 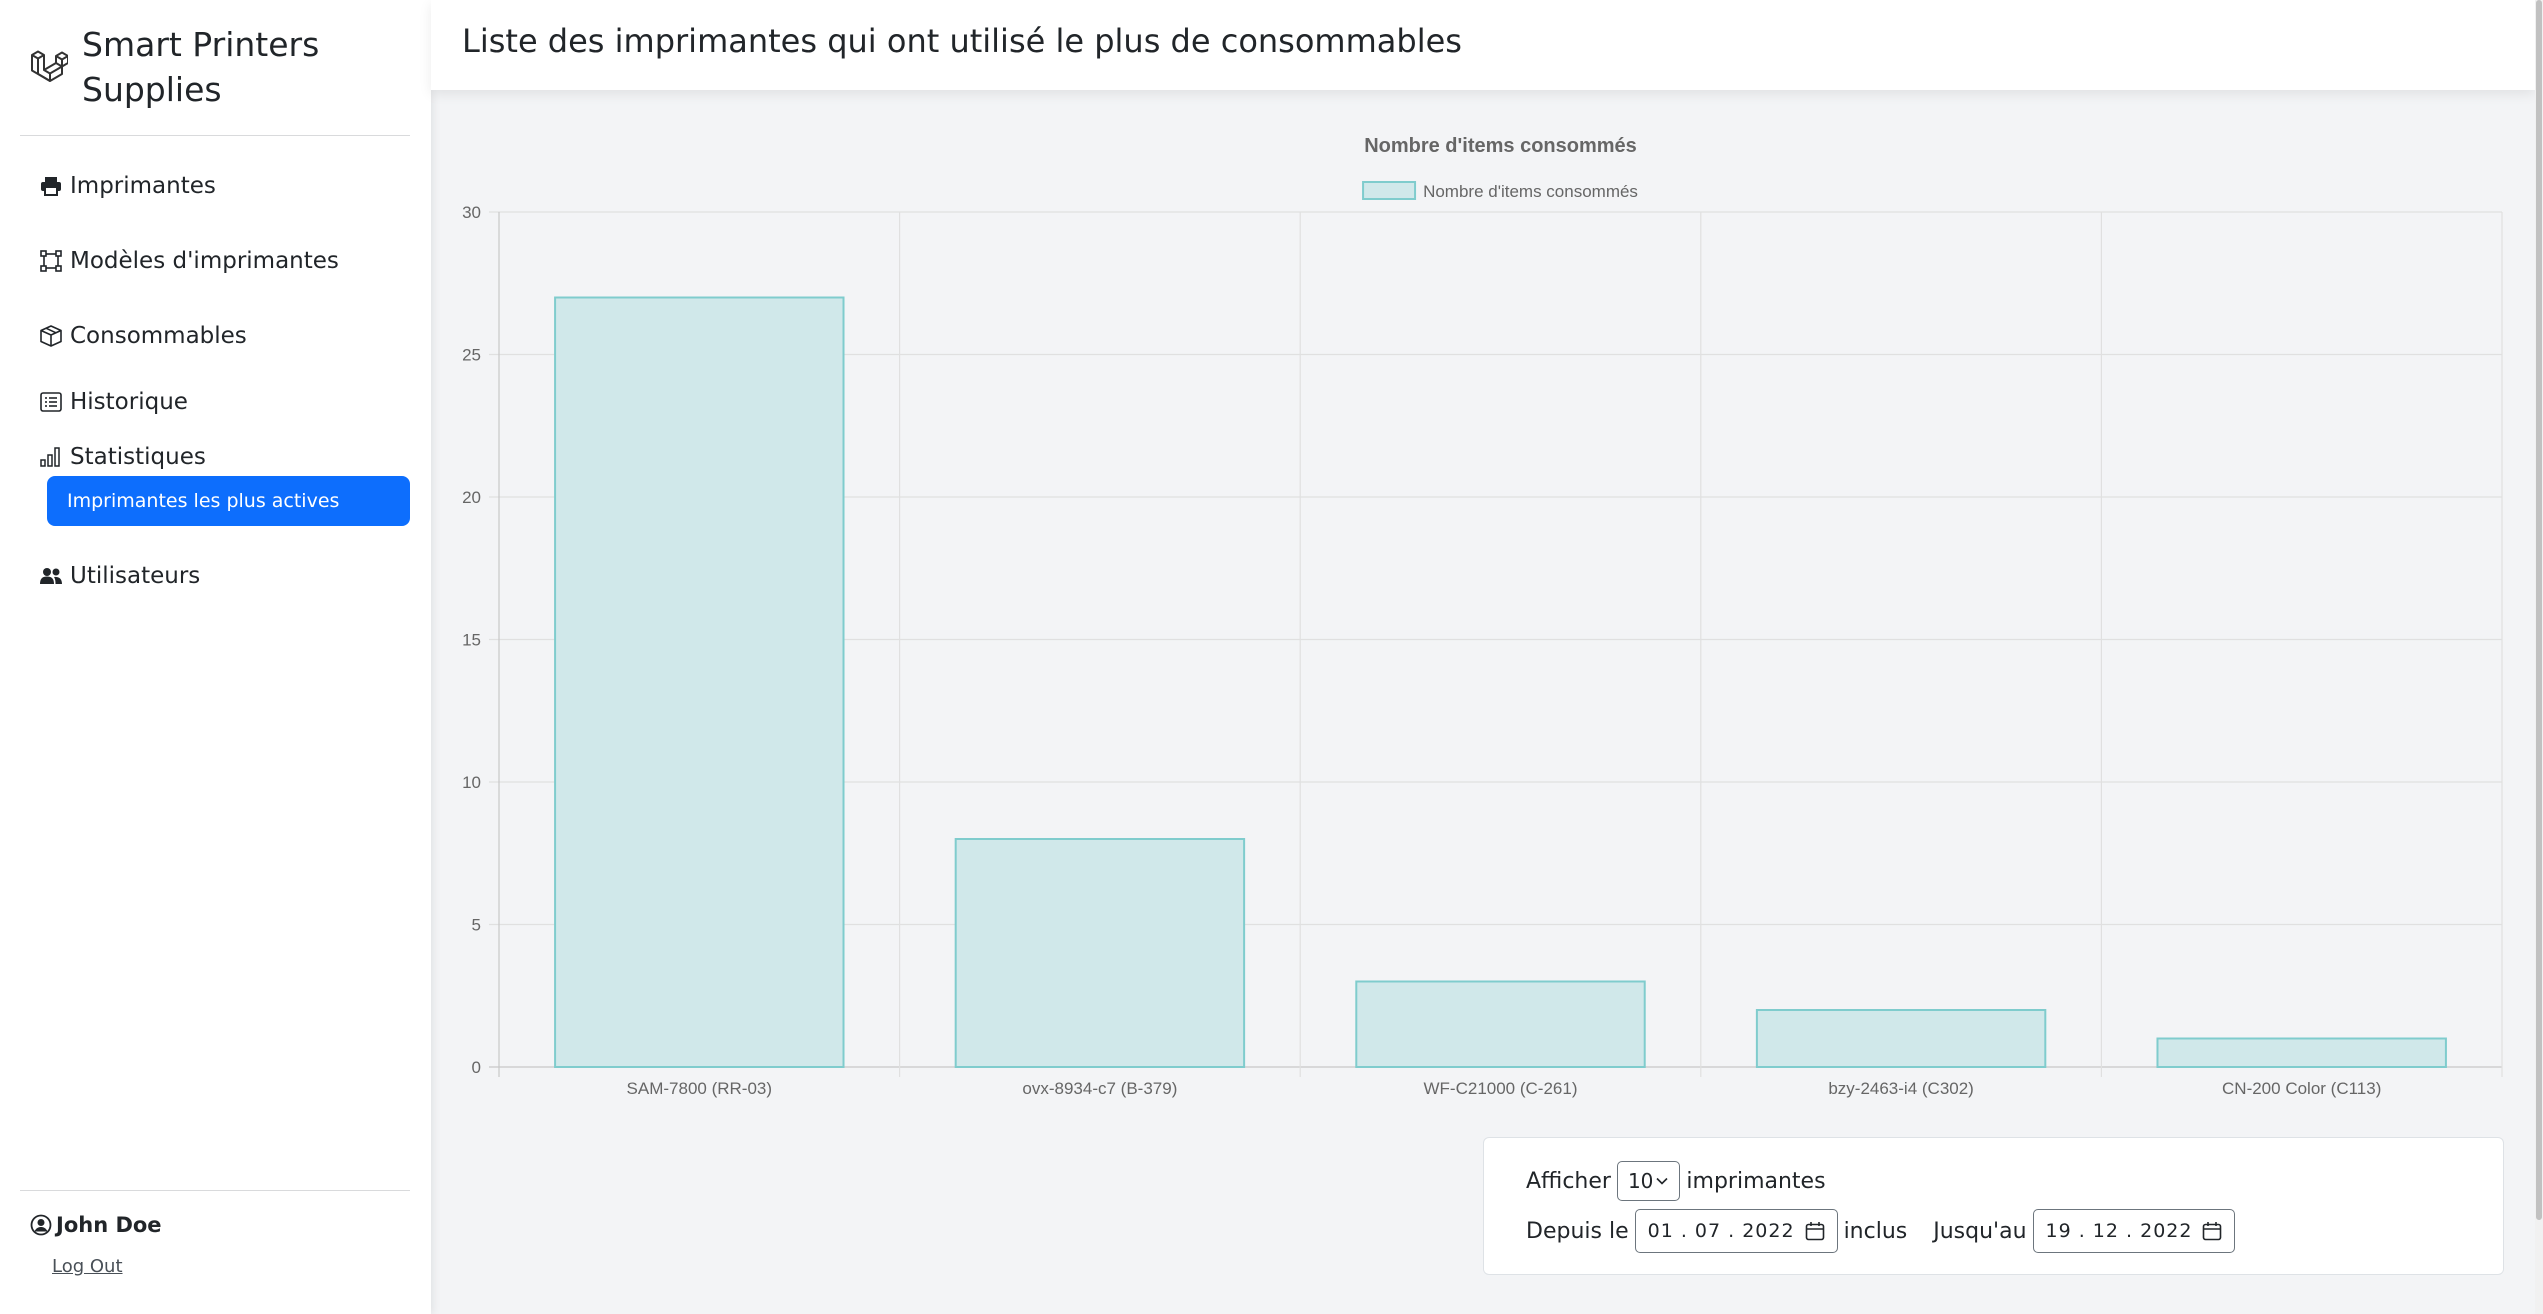 What do you see at coordinates (2301, 1088) in the screenshot?
I see `x-tick-label: CN-200 Color (C113)` at bounding box center [2301, 1088].